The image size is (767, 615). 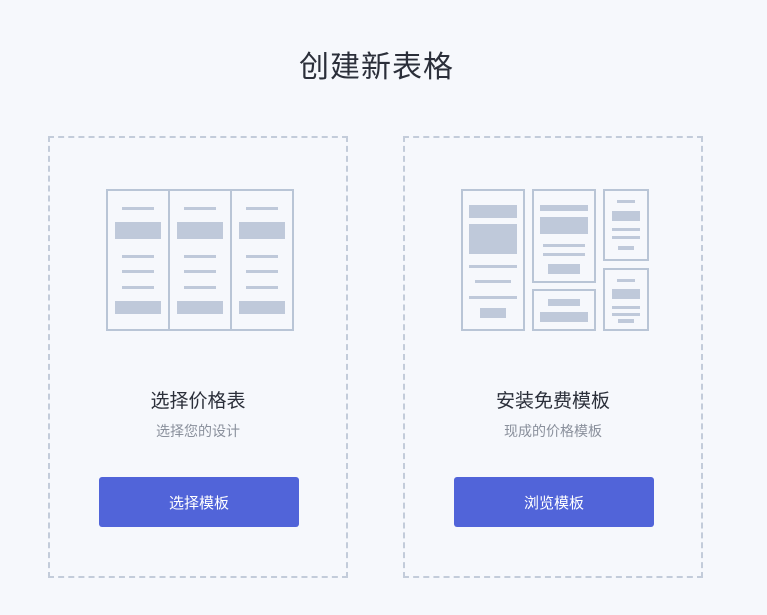 What do you see at coordinates (199, 502) in the screenshot?
I see `choose-template-button: 选择模板` at bounding box center [199, 502].